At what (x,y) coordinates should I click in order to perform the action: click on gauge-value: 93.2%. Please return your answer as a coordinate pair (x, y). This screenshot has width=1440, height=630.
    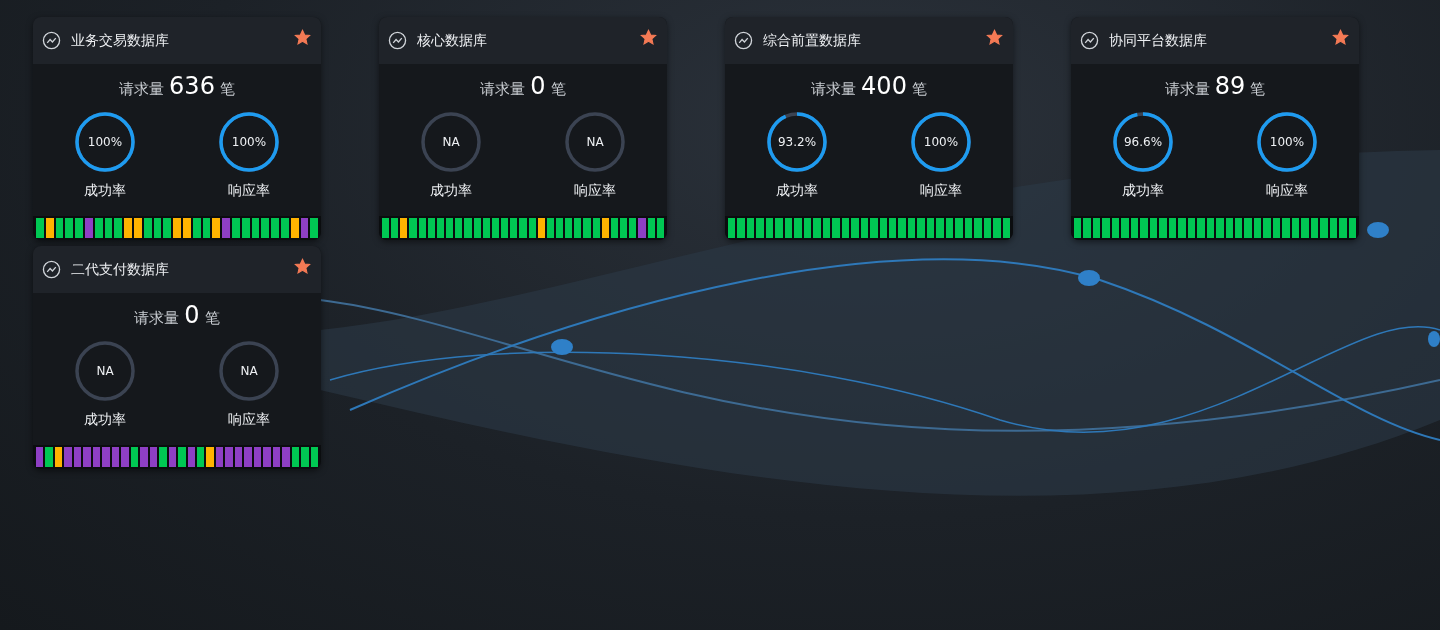
    Looking at the image, I should click on (797, 142).